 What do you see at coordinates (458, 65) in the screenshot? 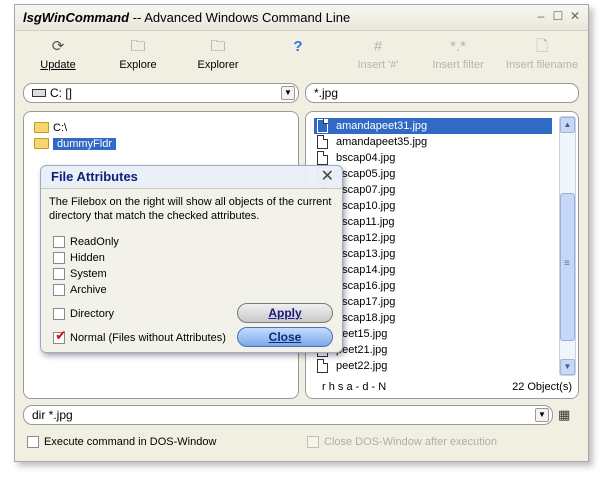
I see `insert-filter-label: Insert filter` at bounding box center [458, 65].